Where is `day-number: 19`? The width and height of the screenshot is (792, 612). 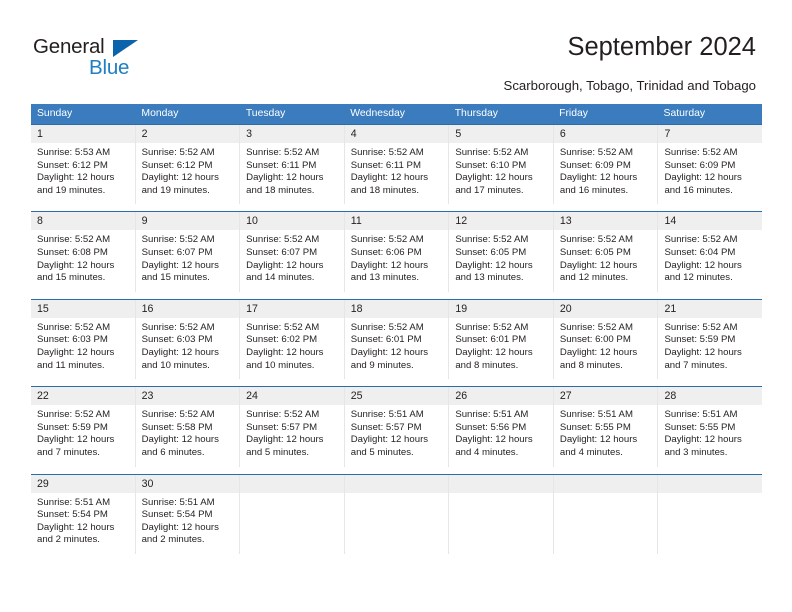
day-number: 19 is located at coordinates (501, 308).